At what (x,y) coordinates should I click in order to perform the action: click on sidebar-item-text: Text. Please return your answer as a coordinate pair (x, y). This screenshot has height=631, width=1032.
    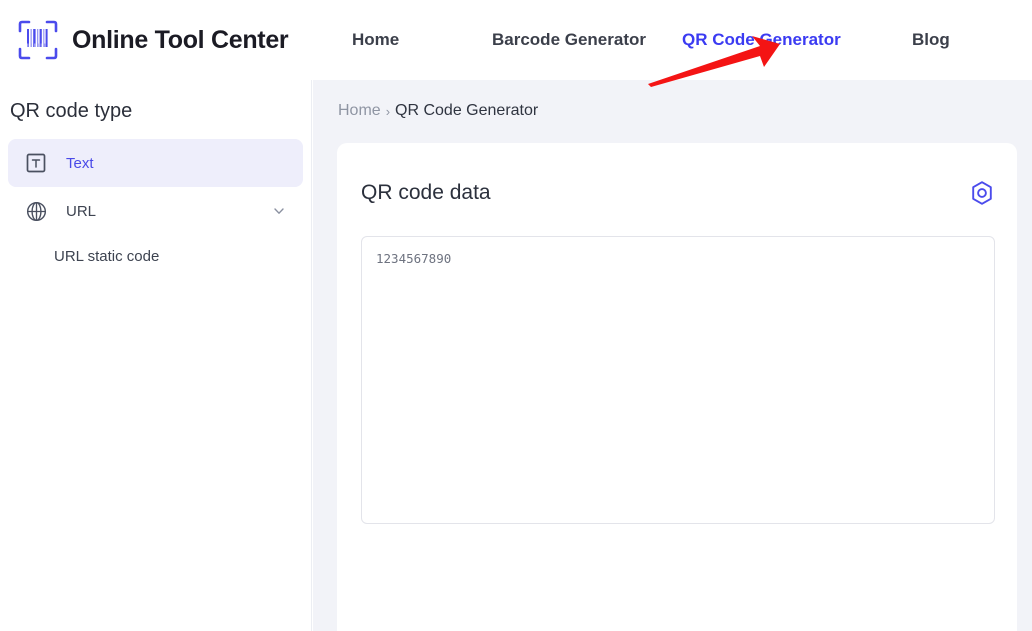
    Looking at the image, I should click on (155, 163).